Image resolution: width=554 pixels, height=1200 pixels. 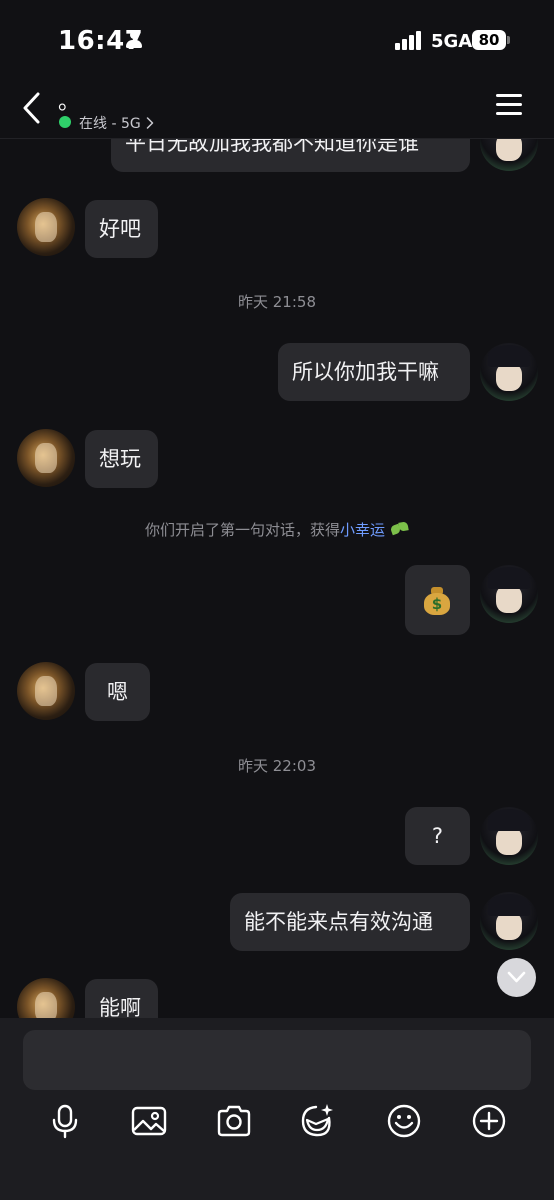 I want to click on back-button, so click(x=33, y=108).